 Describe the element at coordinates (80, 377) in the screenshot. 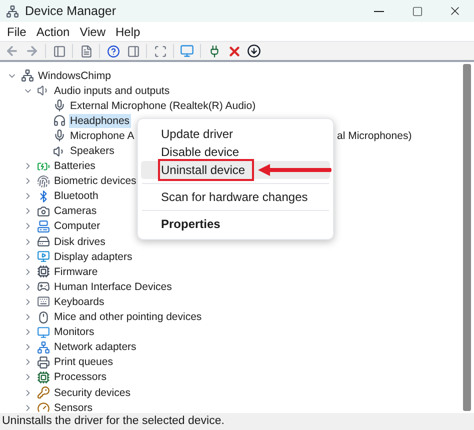

I see `tree-item: Processors` at that location.